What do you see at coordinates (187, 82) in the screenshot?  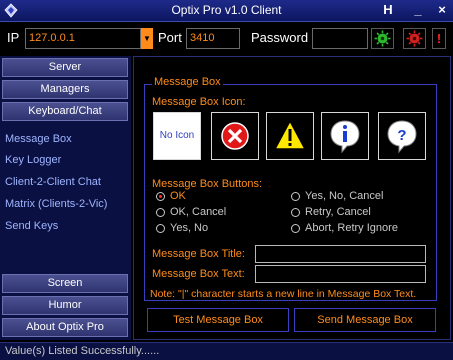 I see `group-title: Message Box` at bounding box center [187, 82].